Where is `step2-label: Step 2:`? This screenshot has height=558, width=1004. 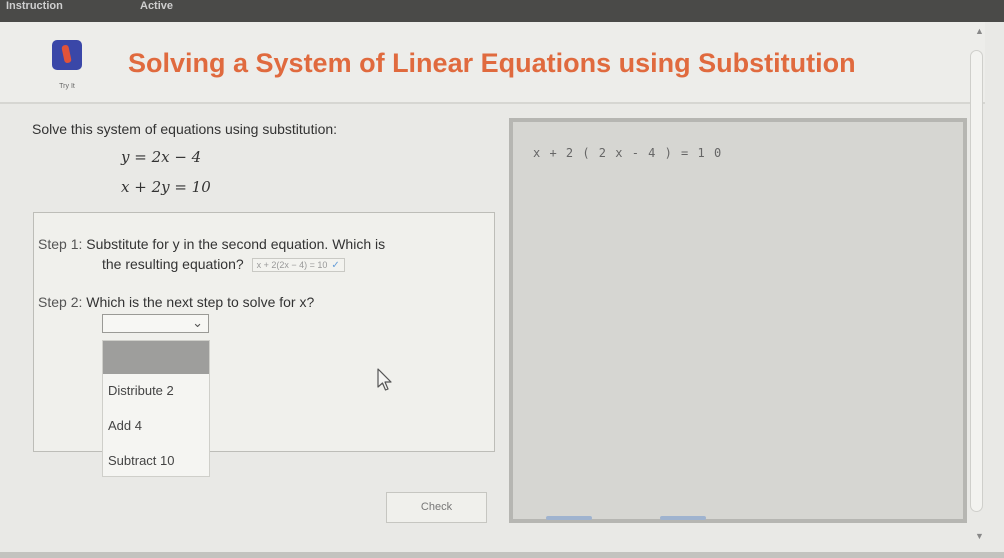 step2-label: Step 2: is located at coordinates (60, 302).